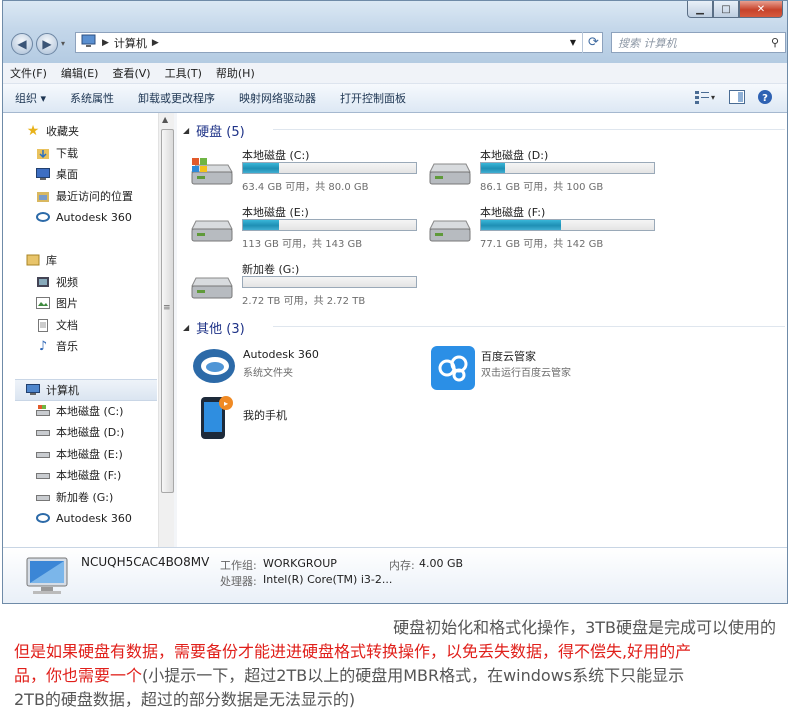 Image resolution: width=790 pixels, height=722 pixels. I want to click on drive-space-info: 77.1 GB 可用，共 142 GB, so click(542, 244).